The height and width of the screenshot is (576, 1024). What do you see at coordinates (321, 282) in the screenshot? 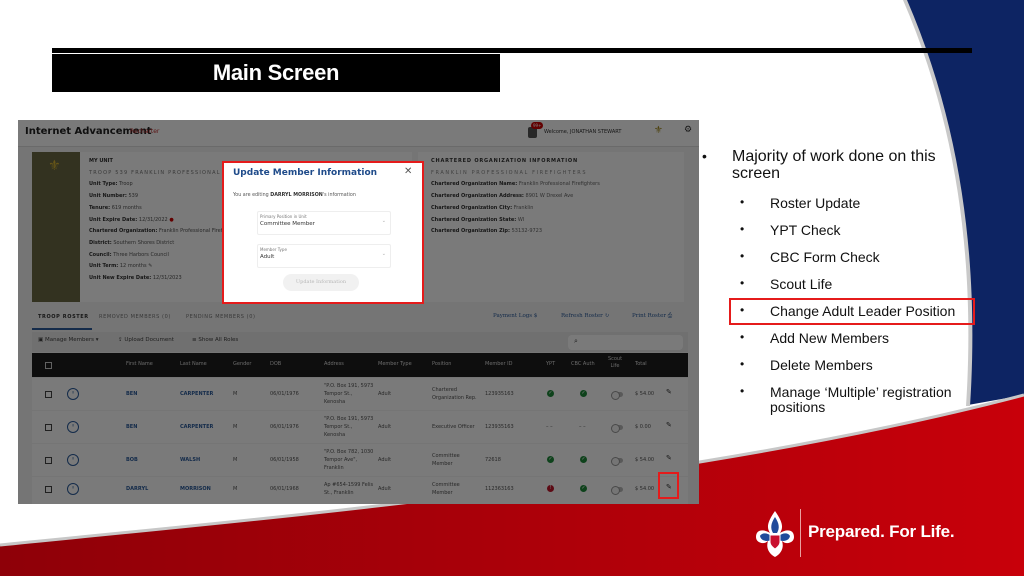
I see `update-information-button: Update Information` at bounding box center [321, 282].